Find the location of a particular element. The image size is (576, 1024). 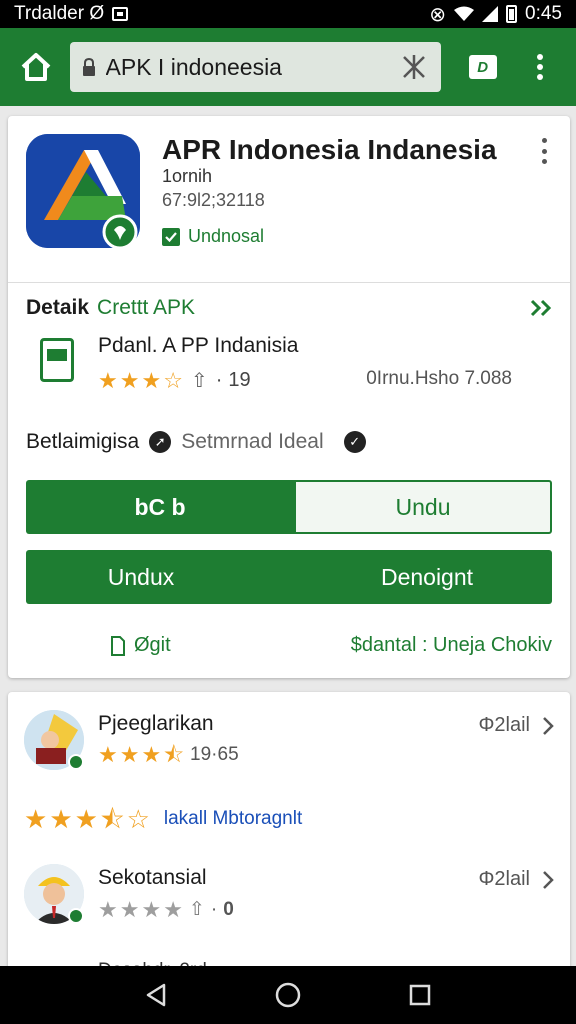

battery-icon is located at coordinates (512, 14).